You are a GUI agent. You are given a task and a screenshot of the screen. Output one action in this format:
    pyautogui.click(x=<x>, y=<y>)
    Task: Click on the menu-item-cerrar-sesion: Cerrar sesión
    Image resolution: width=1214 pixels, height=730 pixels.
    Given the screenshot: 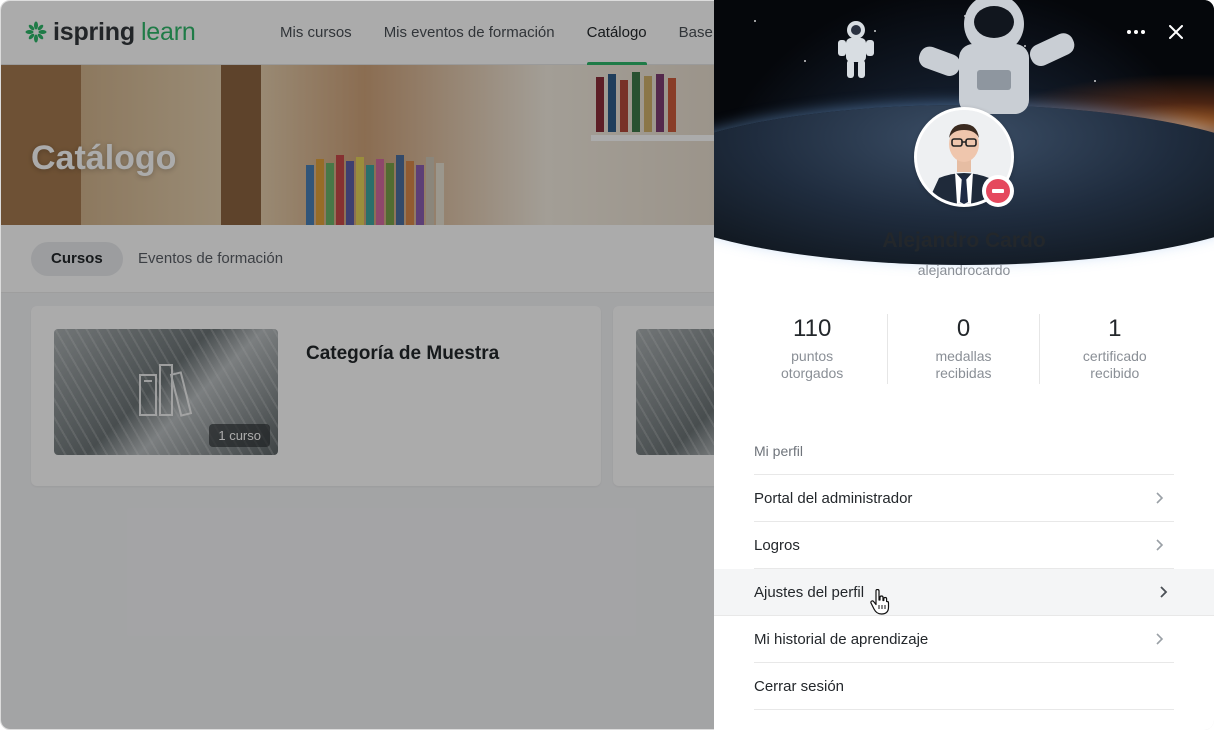 What is the action you would take?
    pyautogui.click(x=964, y=686)
    